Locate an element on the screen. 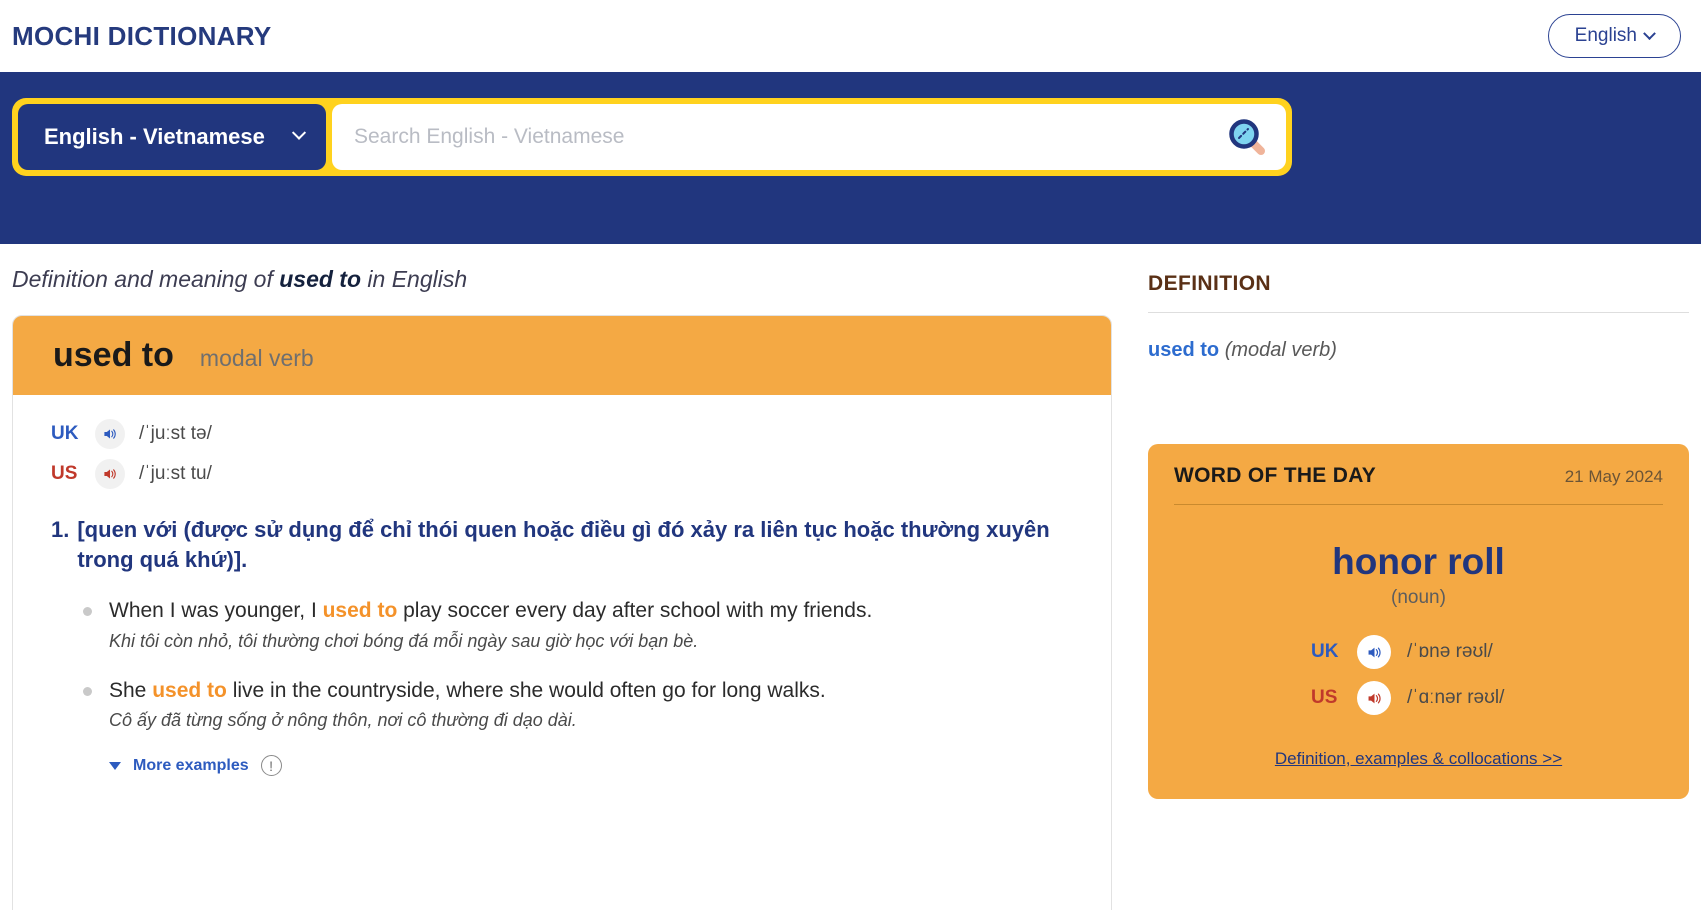  interface-language-label: English is located at coordinates (1605, 35).